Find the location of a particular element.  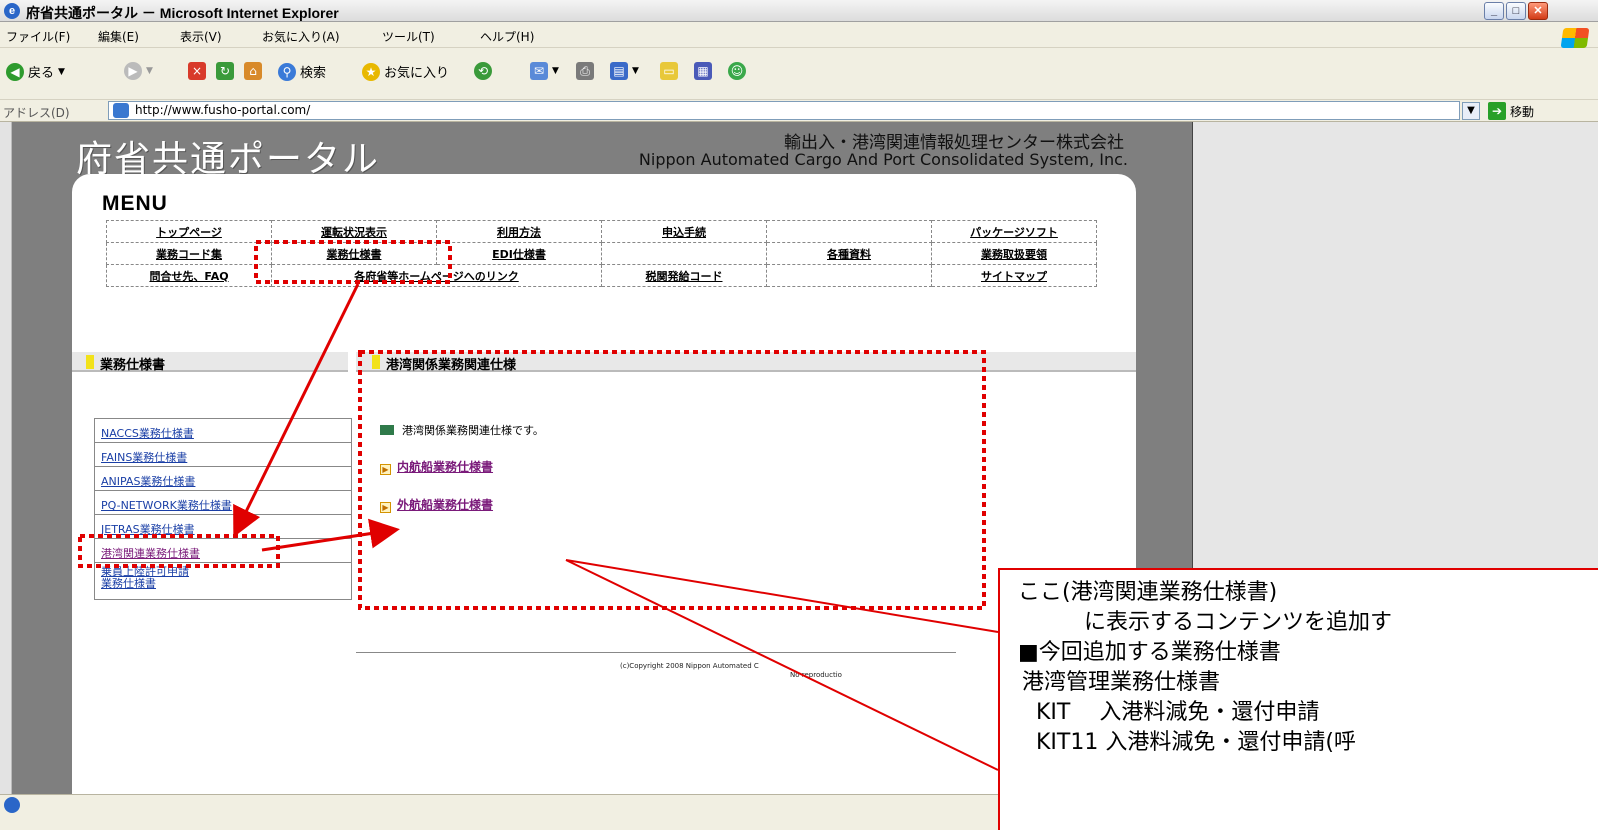

home-button: ⌂ is located at coordinates (253, 71).